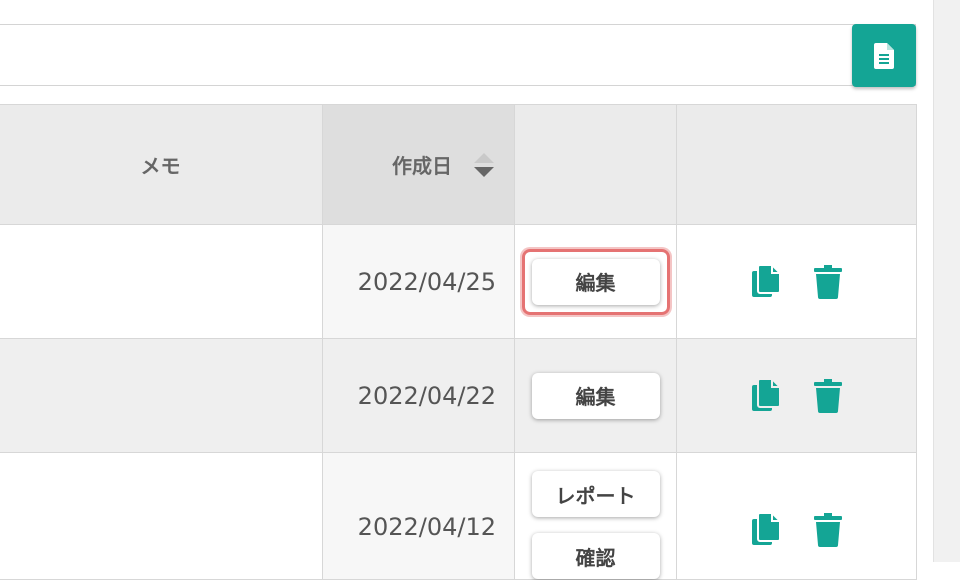  What do you see at coordinates (458, 55) in the screenshot?
I see `search-input` at bounding box center [458, 55].